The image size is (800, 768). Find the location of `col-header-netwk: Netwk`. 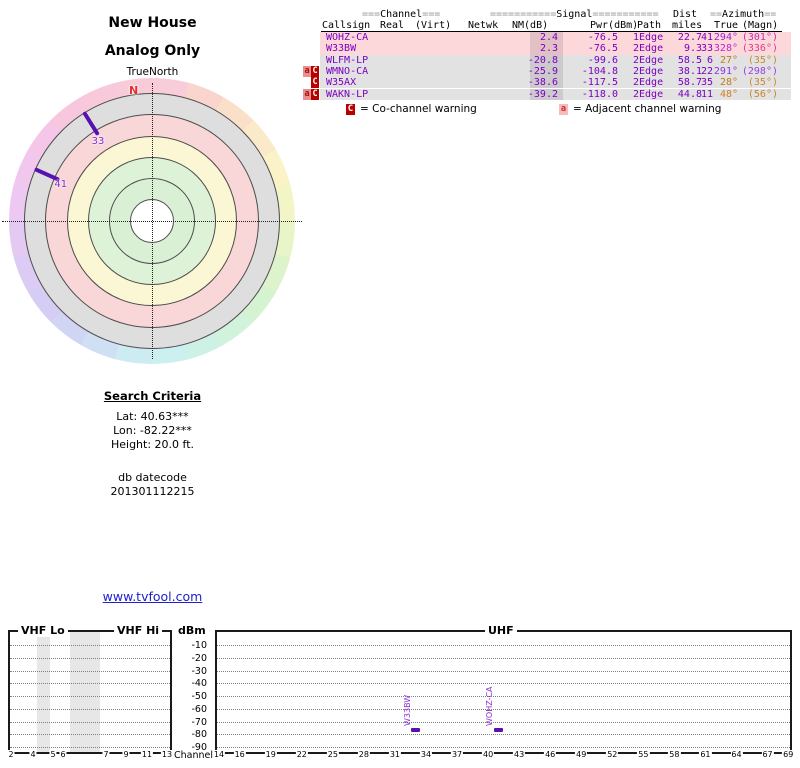

col-header-netwk: Netwk is located at coordinates (483, 25).